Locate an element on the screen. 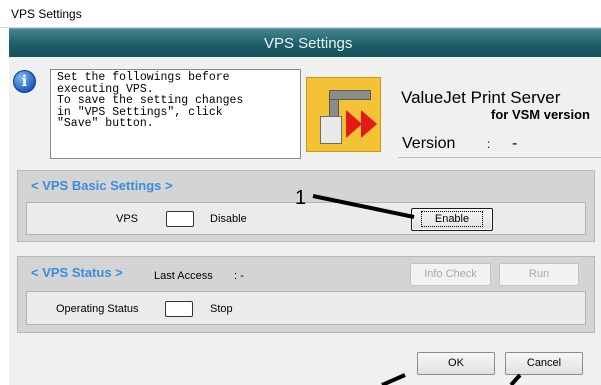  annotation-arrow-ok is located at coordinates (393, 379).